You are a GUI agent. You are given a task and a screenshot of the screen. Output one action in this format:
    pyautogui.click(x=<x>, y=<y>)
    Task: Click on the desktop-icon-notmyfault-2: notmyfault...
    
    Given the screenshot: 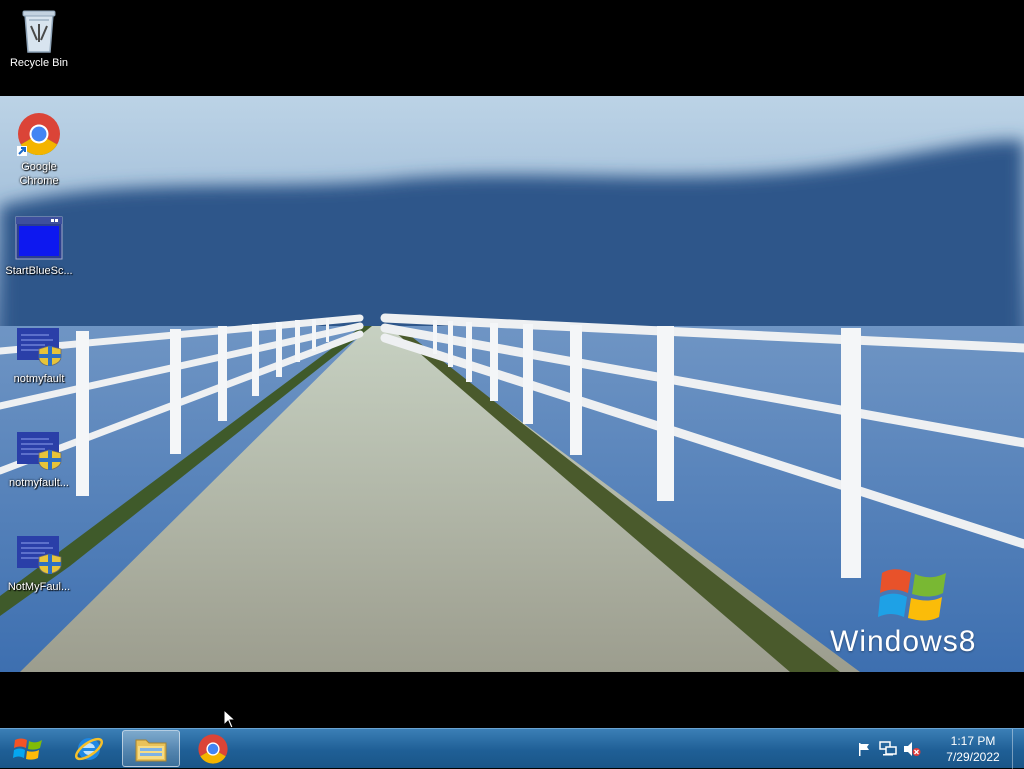 What is the action you would take?
    pyautogui.click(x=39, y=458)
    